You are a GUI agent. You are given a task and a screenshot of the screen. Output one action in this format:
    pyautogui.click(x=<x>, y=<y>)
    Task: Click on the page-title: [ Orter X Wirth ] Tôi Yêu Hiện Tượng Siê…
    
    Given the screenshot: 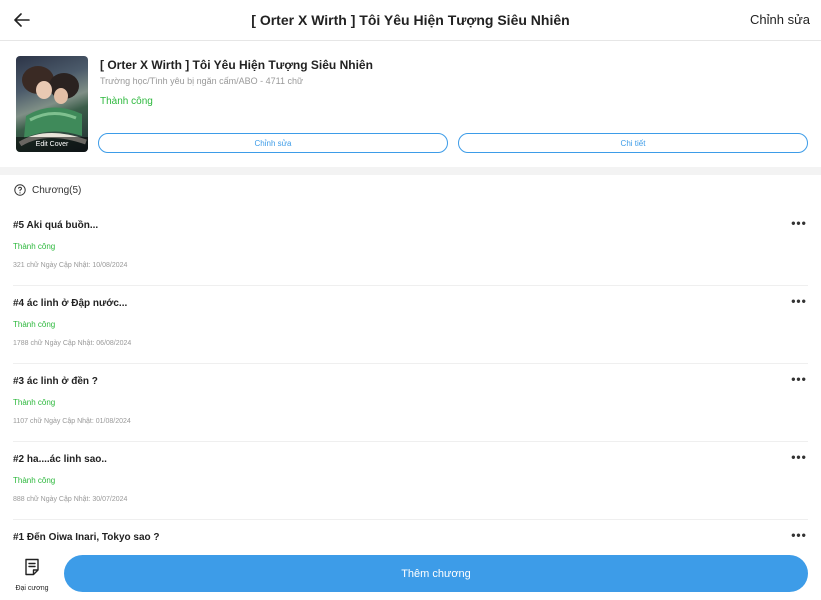 What is the action you would take?
    pyautogui.click(x=410, y=20)
    